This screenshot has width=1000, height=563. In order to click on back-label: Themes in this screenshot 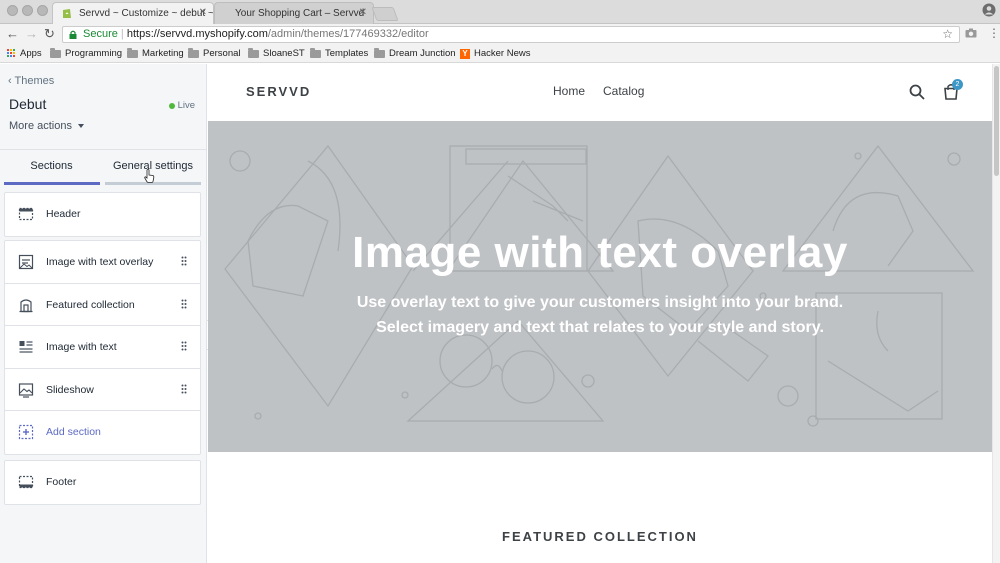, I will do `click(34, 81)`.